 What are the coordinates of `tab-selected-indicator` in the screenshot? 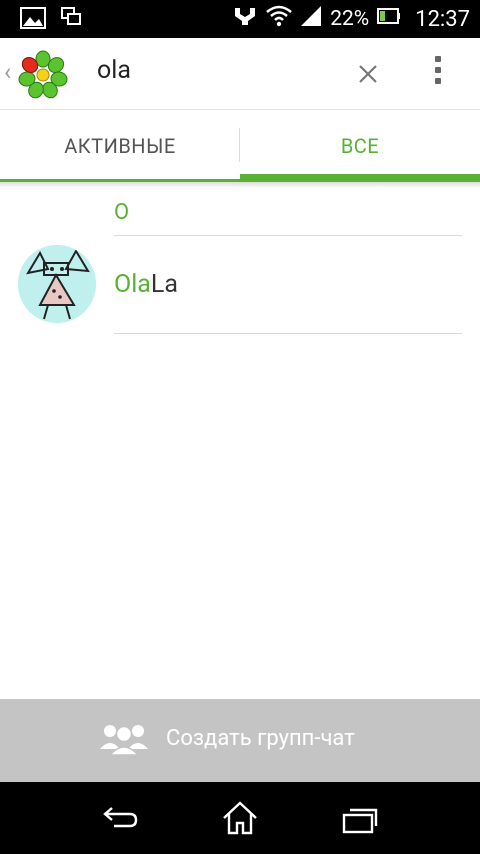 It's located at (360, 178).